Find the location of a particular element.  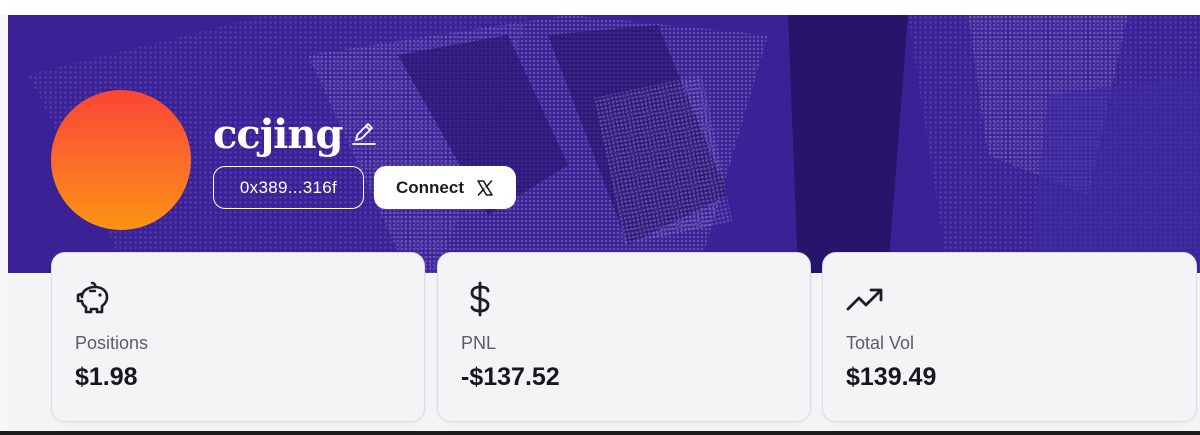

stat-label: PNL is located at coordinates (479, 343).